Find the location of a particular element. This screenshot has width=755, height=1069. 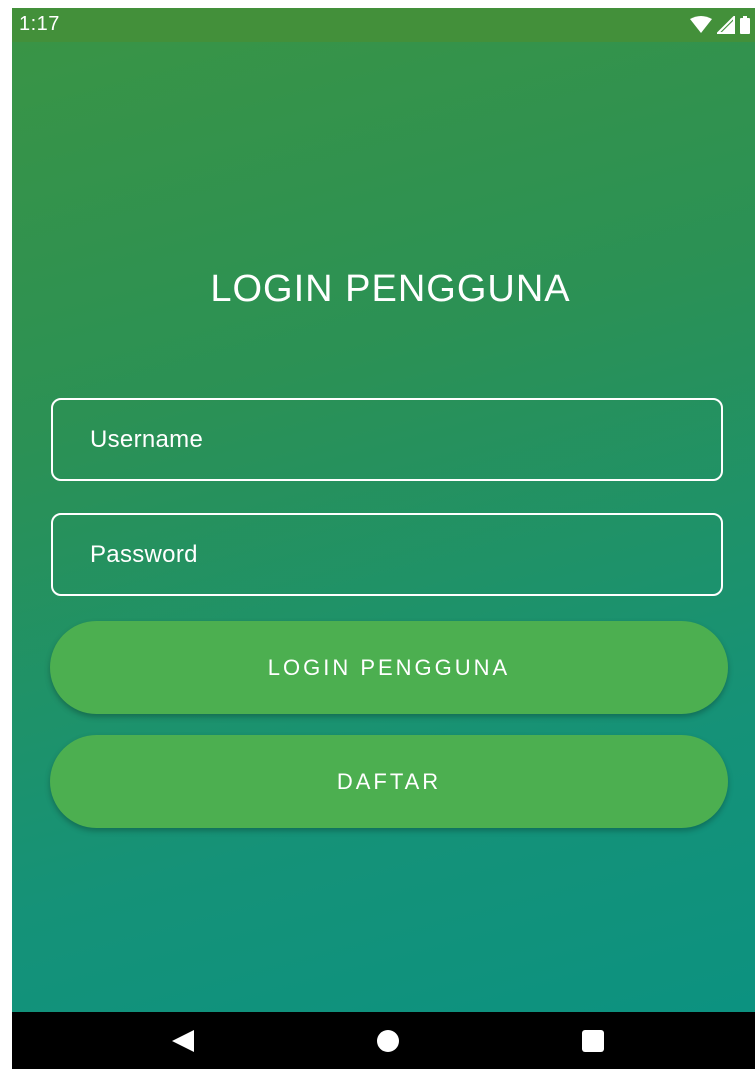

recents-icon is located at coordinates (593, 1040).